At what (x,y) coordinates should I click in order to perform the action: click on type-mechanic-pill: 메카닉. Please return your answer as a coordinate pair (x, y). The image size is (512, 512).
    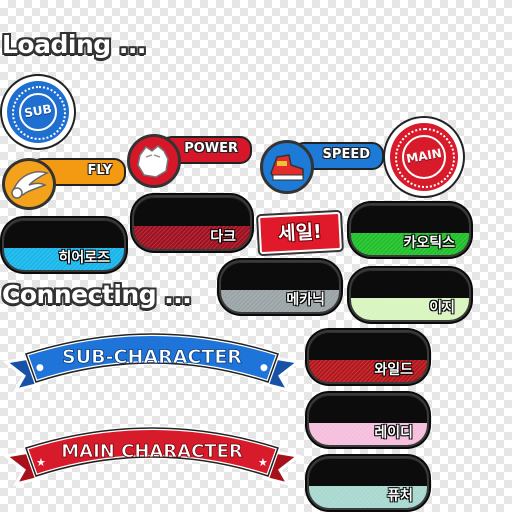
    Looking at the image, I should click on (280, 287).